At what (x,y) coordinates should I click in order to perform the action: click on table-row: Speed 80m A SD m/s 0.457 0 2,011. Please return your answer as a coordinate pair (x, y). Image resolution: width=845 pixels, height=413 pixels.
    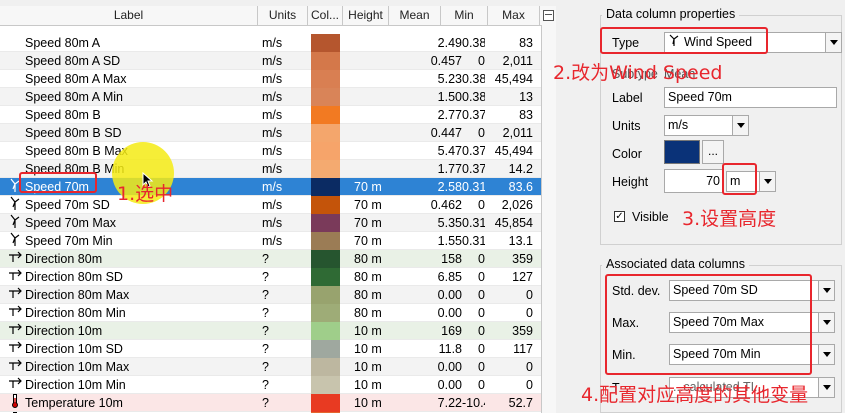
    Looking at the image, I should click on (270, 61).